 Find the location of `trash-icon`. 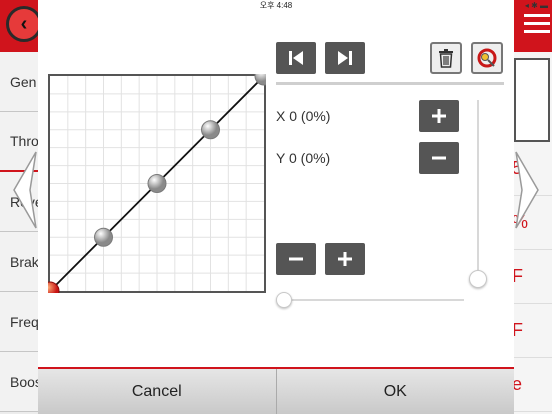

trash-icon is located at coordinates (446, 58).